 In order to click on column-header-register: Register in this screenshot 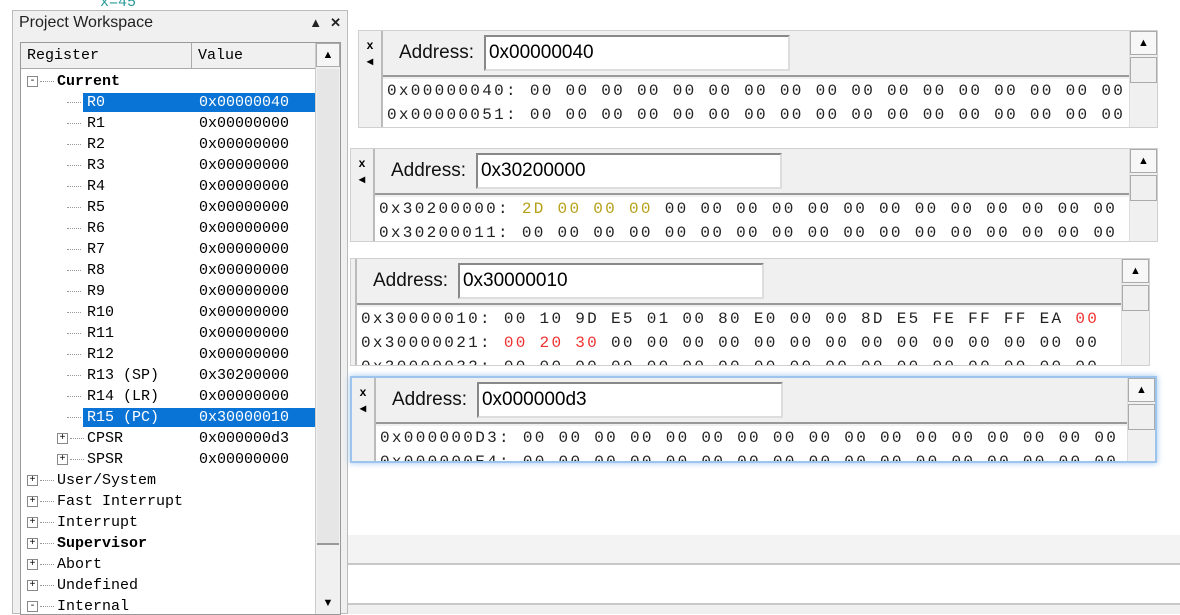, I will do `click(106, 55)`.